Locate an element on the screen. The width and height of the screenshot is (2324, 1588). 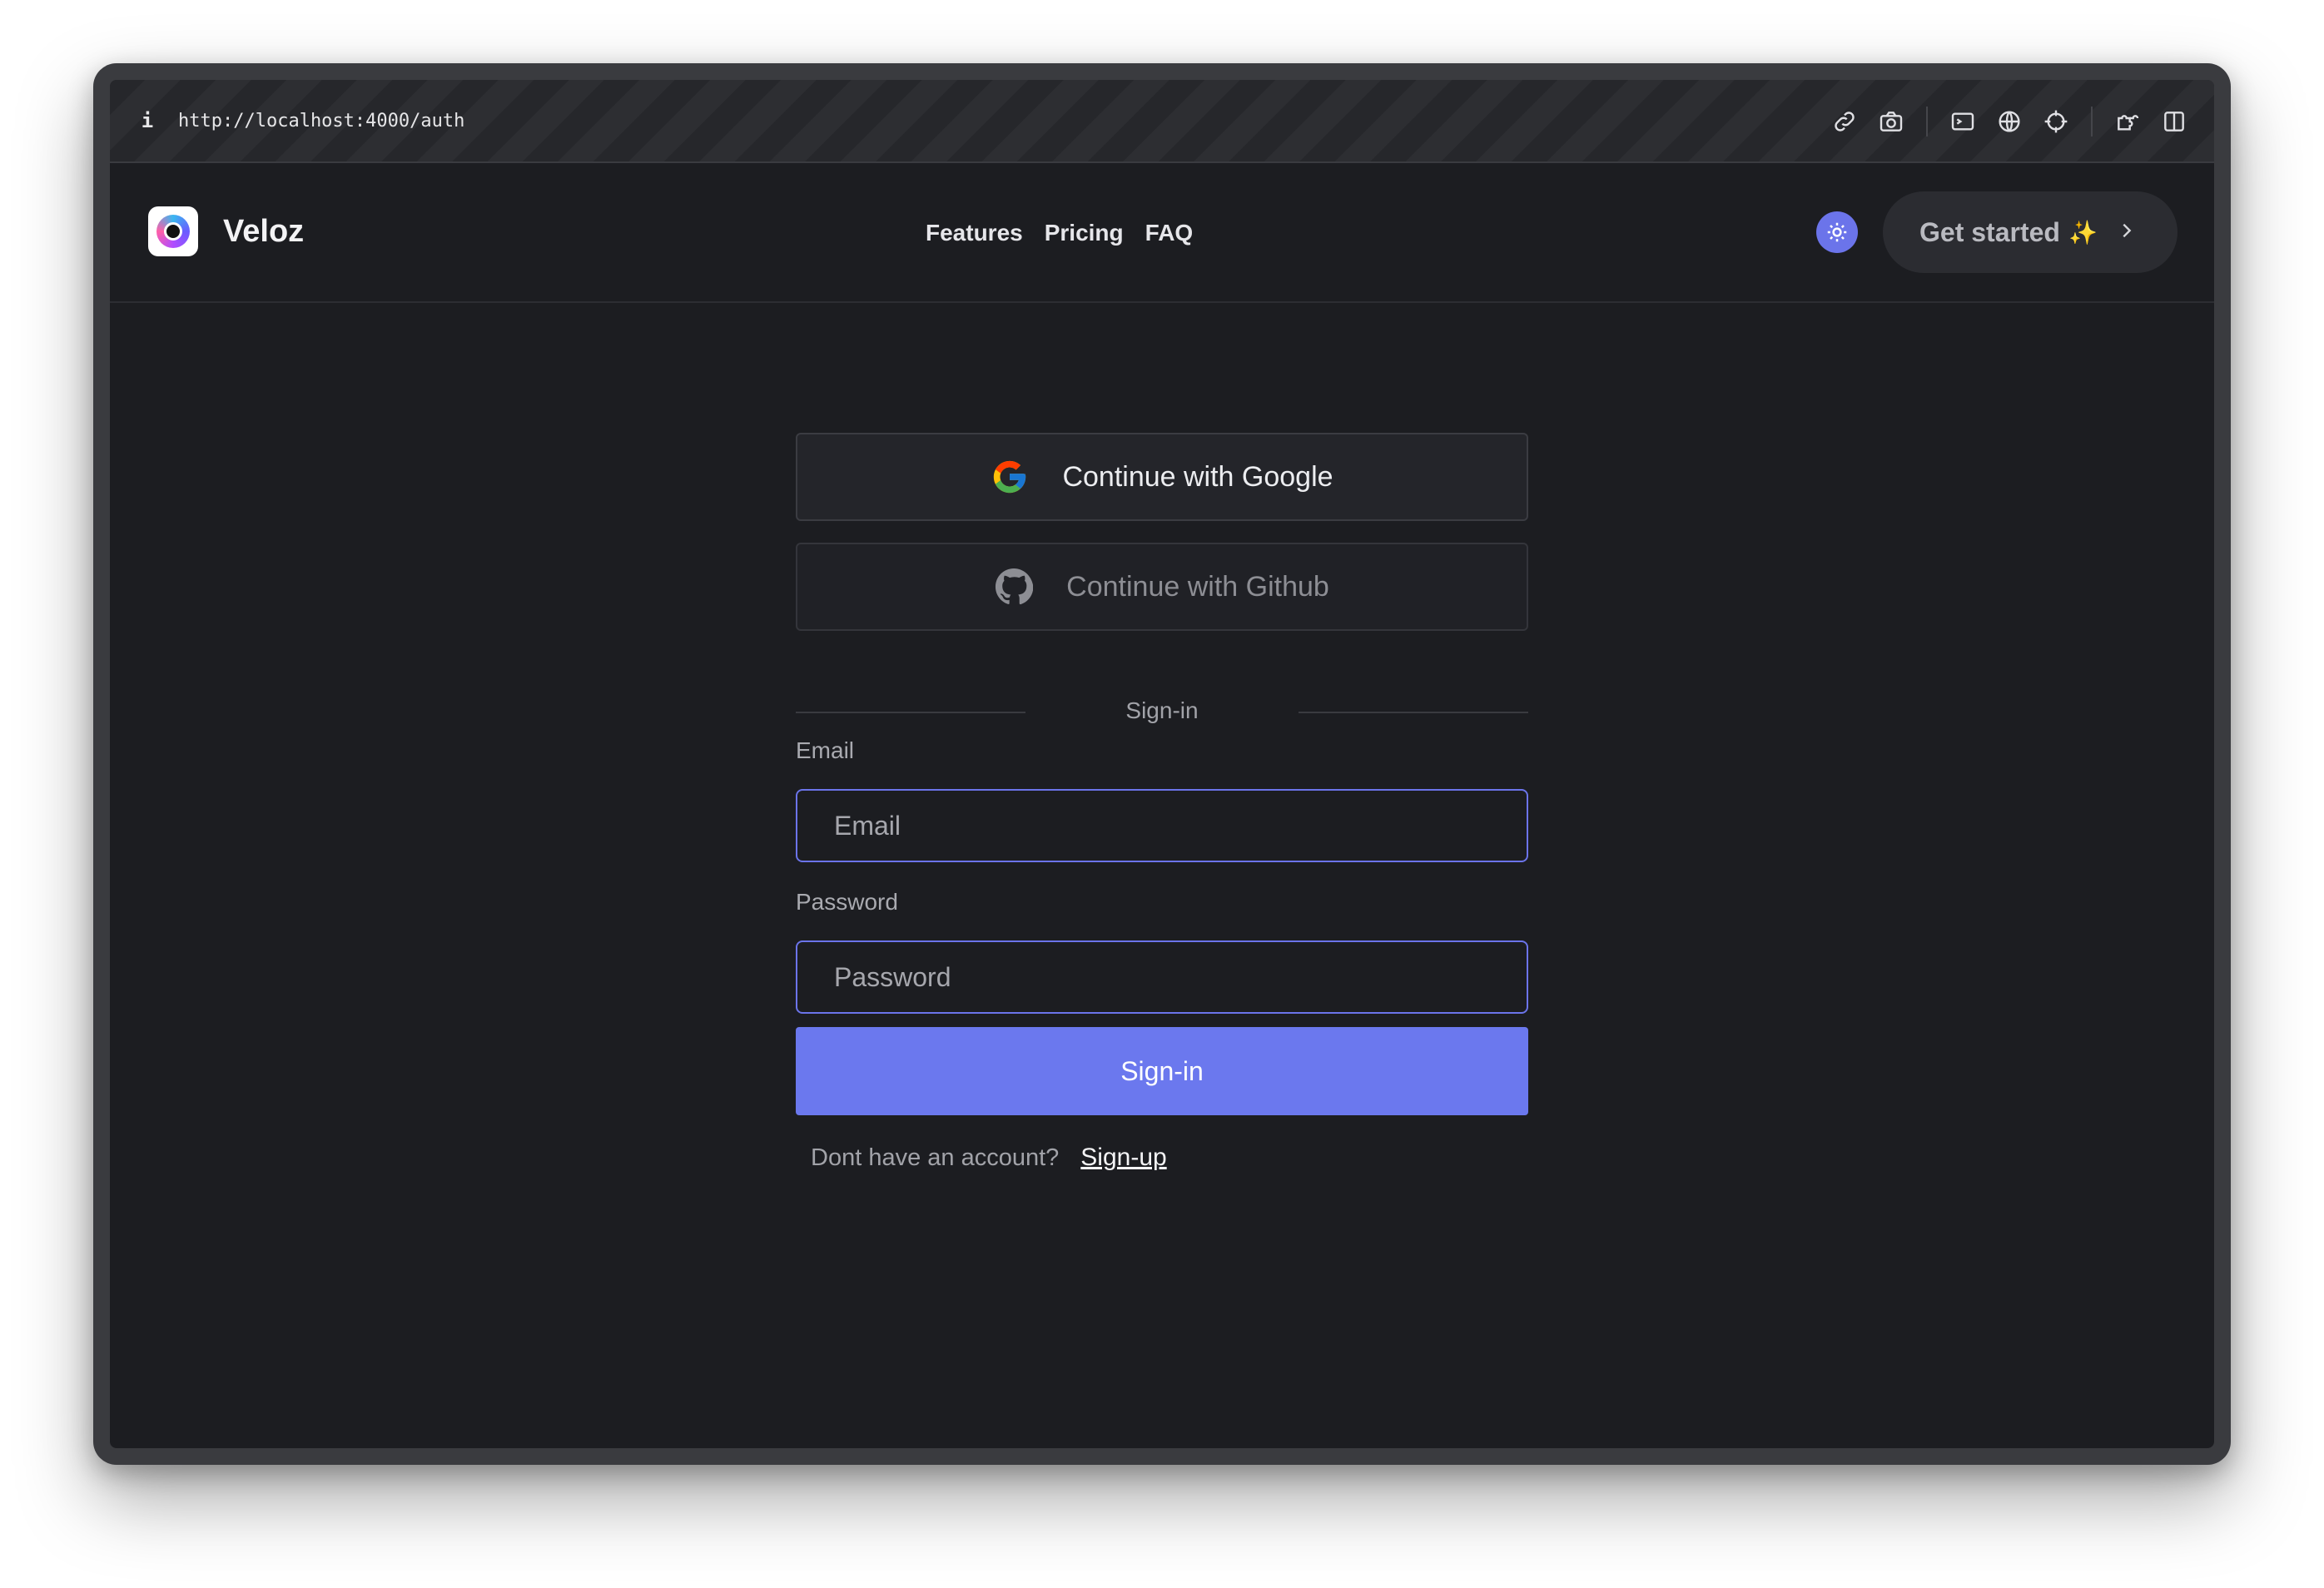
password-label: Password is located at coordinates (847, 902).